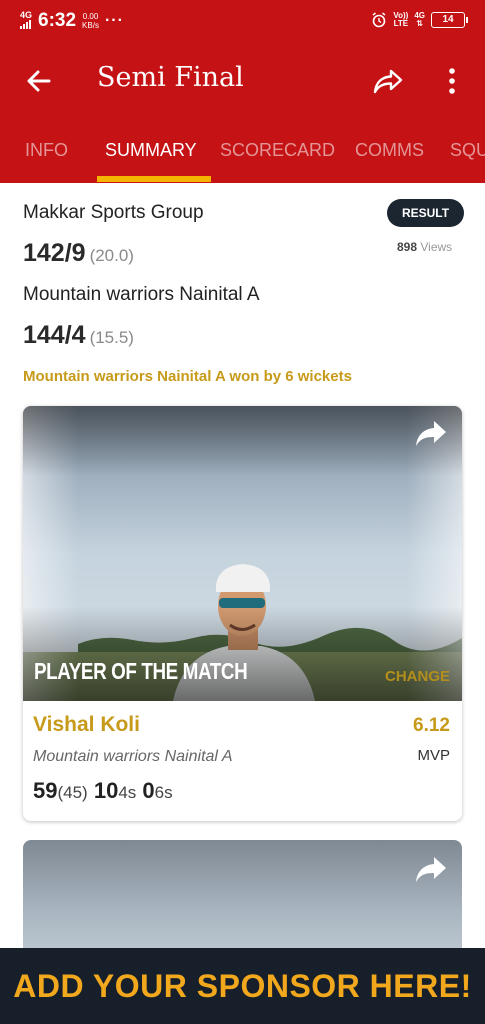 Image resolution: width=485 pixels, height=1024 pixels. Describe the element at coordinates (151, 150) in the screenshot. I see `tab-summary: SUMMARY` at that location.